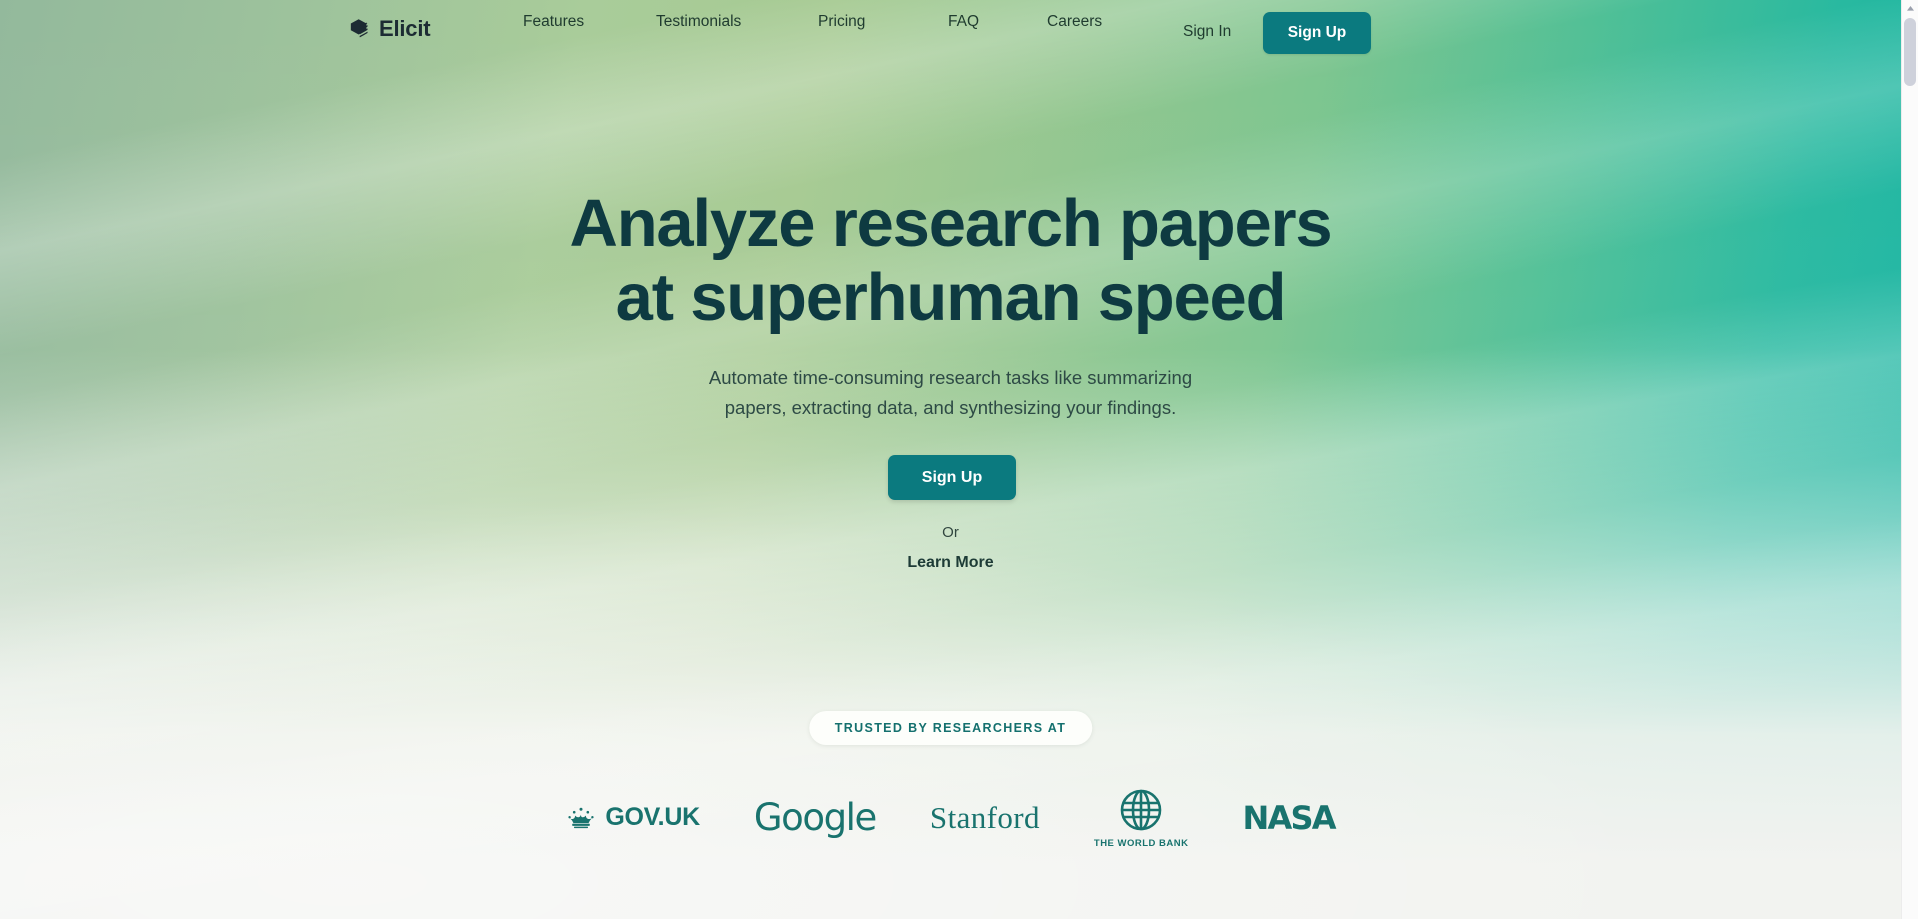 This screenshot has width=1918, height=919. I want to click on logo-world-bank: THE WORLD BANK, so click(1141, 817).